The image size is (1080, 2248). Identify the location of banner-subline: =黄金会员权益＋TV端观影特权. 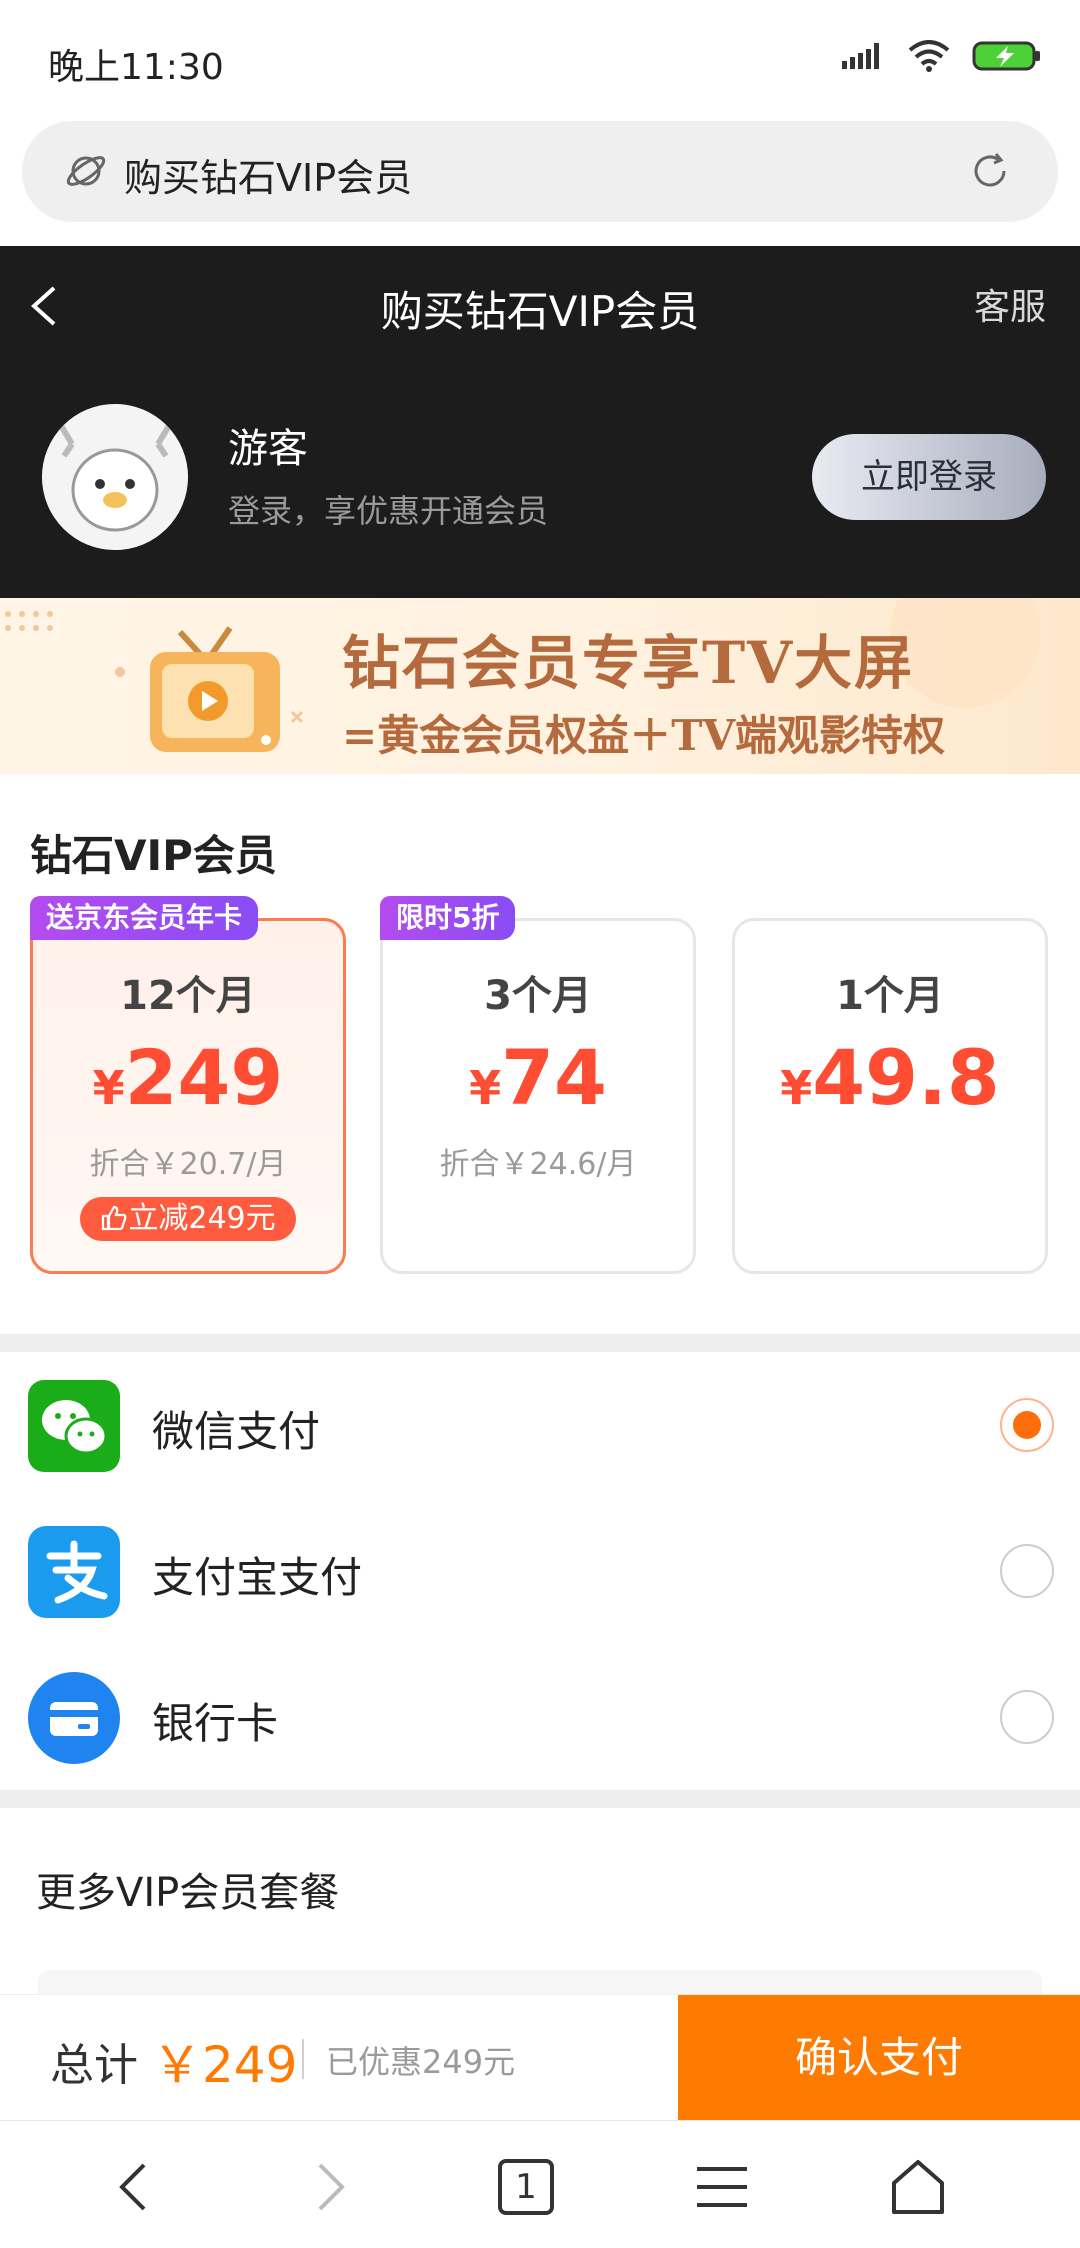
(644, 735).